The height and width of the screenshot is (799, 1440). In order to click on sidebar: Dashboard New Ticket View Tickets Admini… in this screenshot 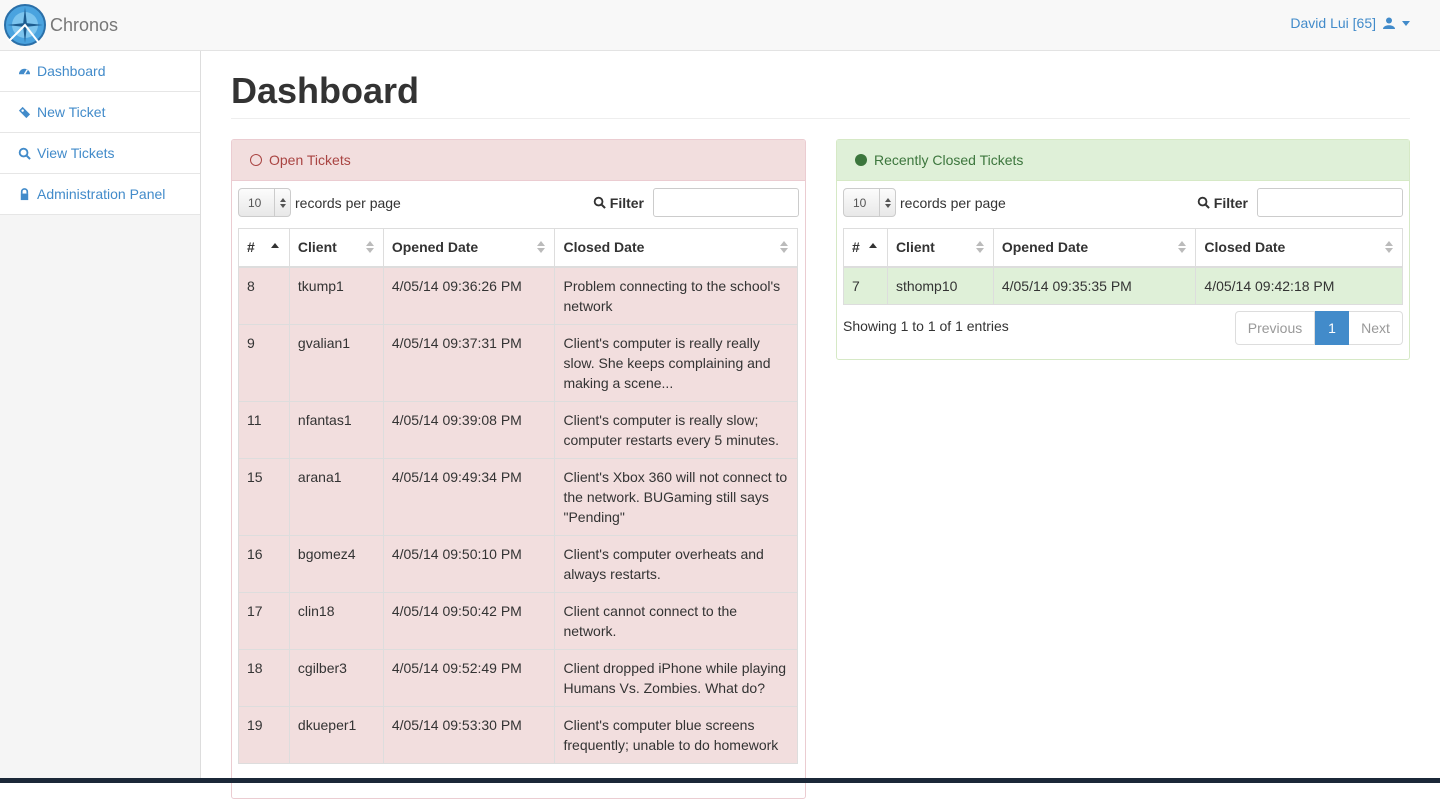, I will do `click(100, 417)`.